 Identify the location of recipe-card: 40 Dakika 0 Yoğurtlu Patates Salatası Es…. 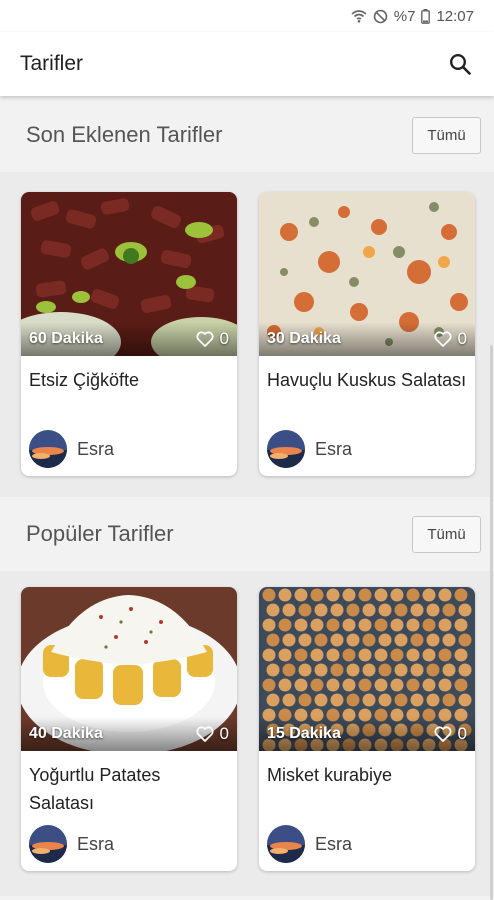
(129, 729).